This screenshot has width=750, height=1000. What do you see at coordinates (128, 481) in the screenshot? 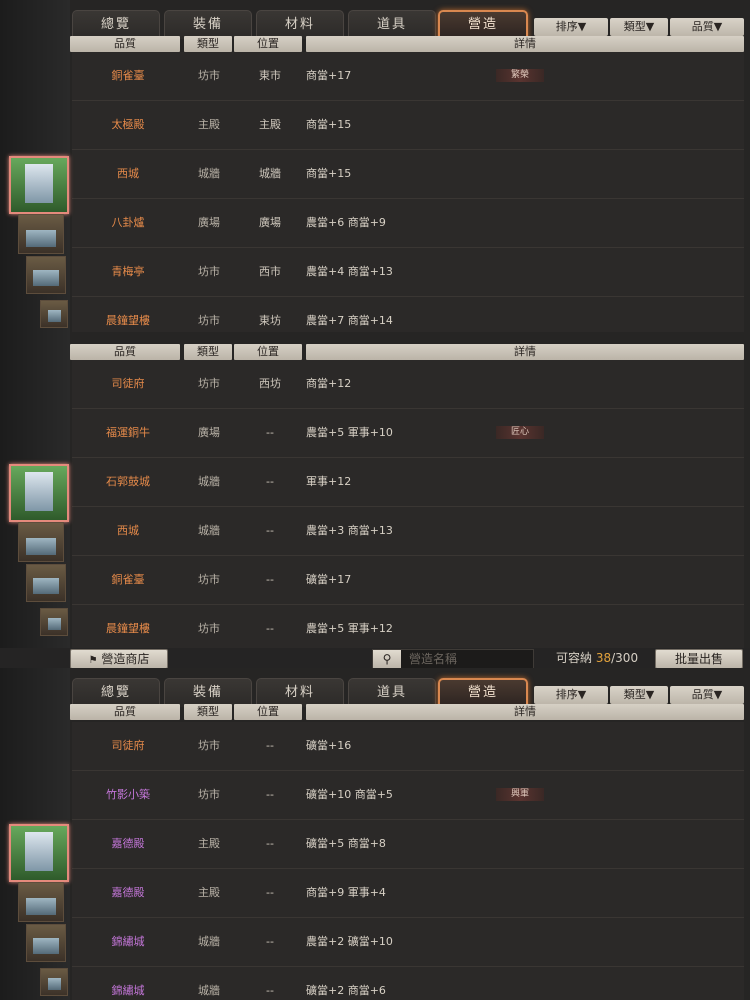
I see `building-name: 石郭鼓城` at bounding box center [128, 481].